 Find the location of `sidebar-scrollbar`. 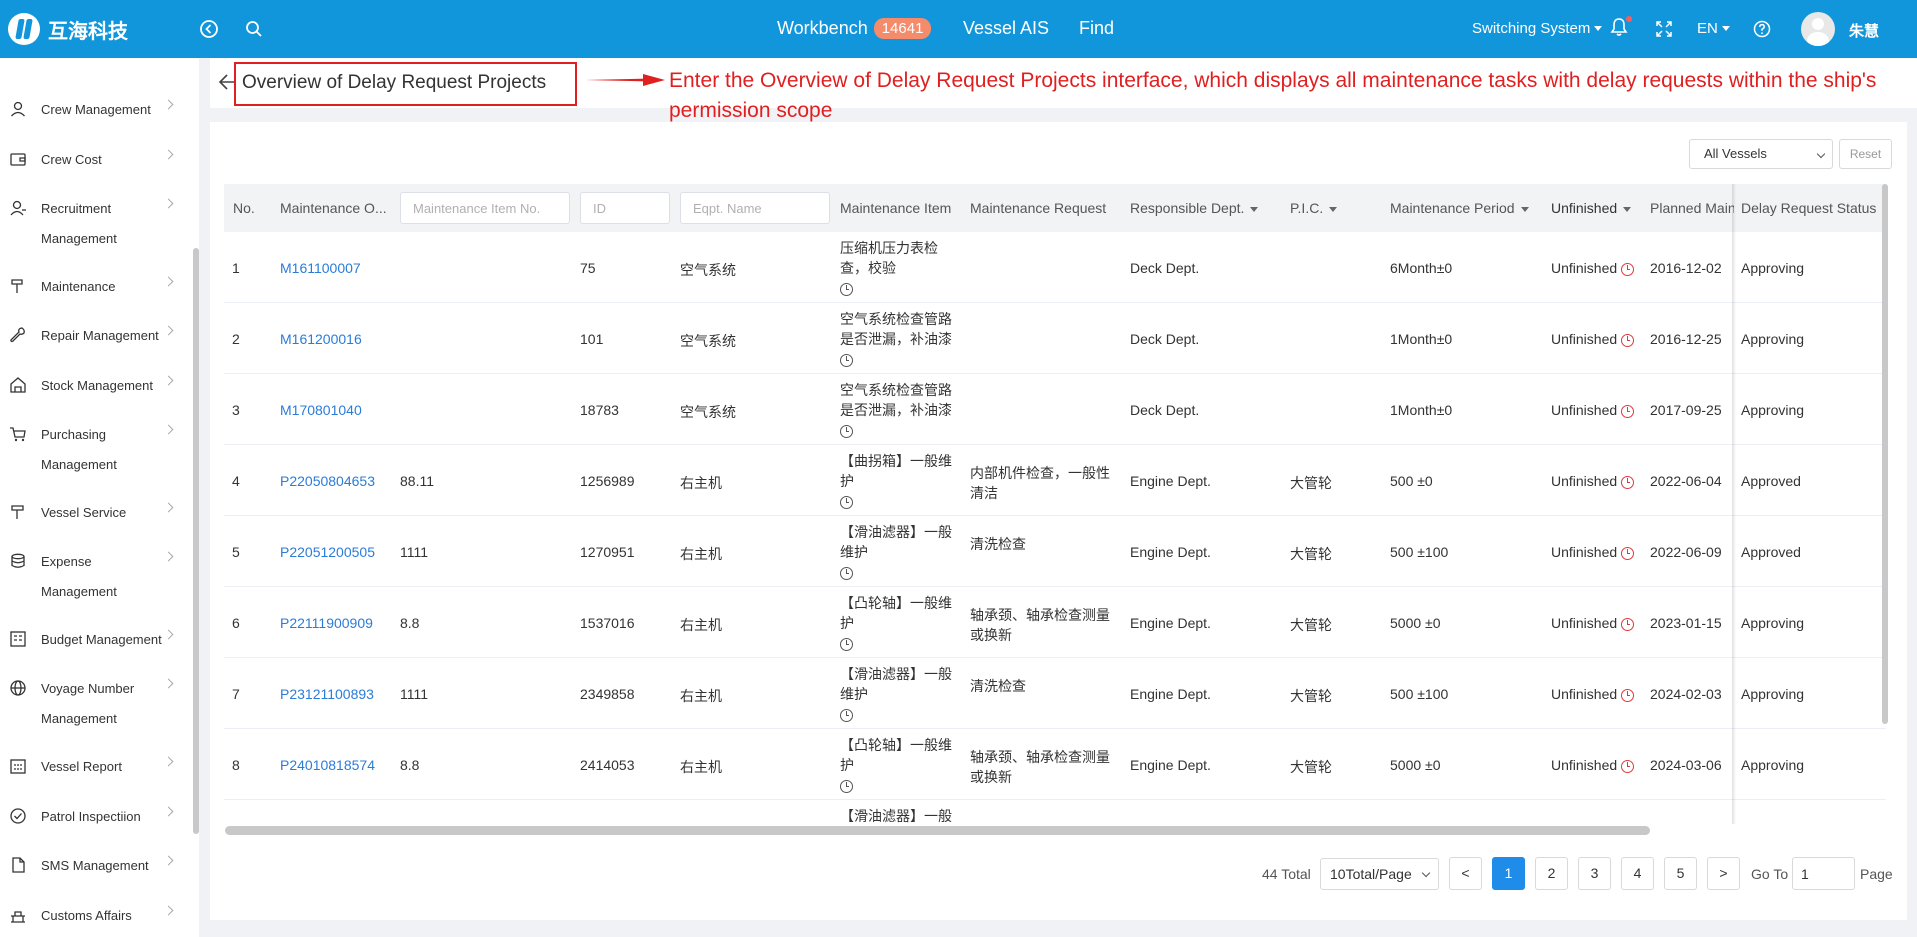

sidebar-scrollbar is located at coordinates (196, 541).